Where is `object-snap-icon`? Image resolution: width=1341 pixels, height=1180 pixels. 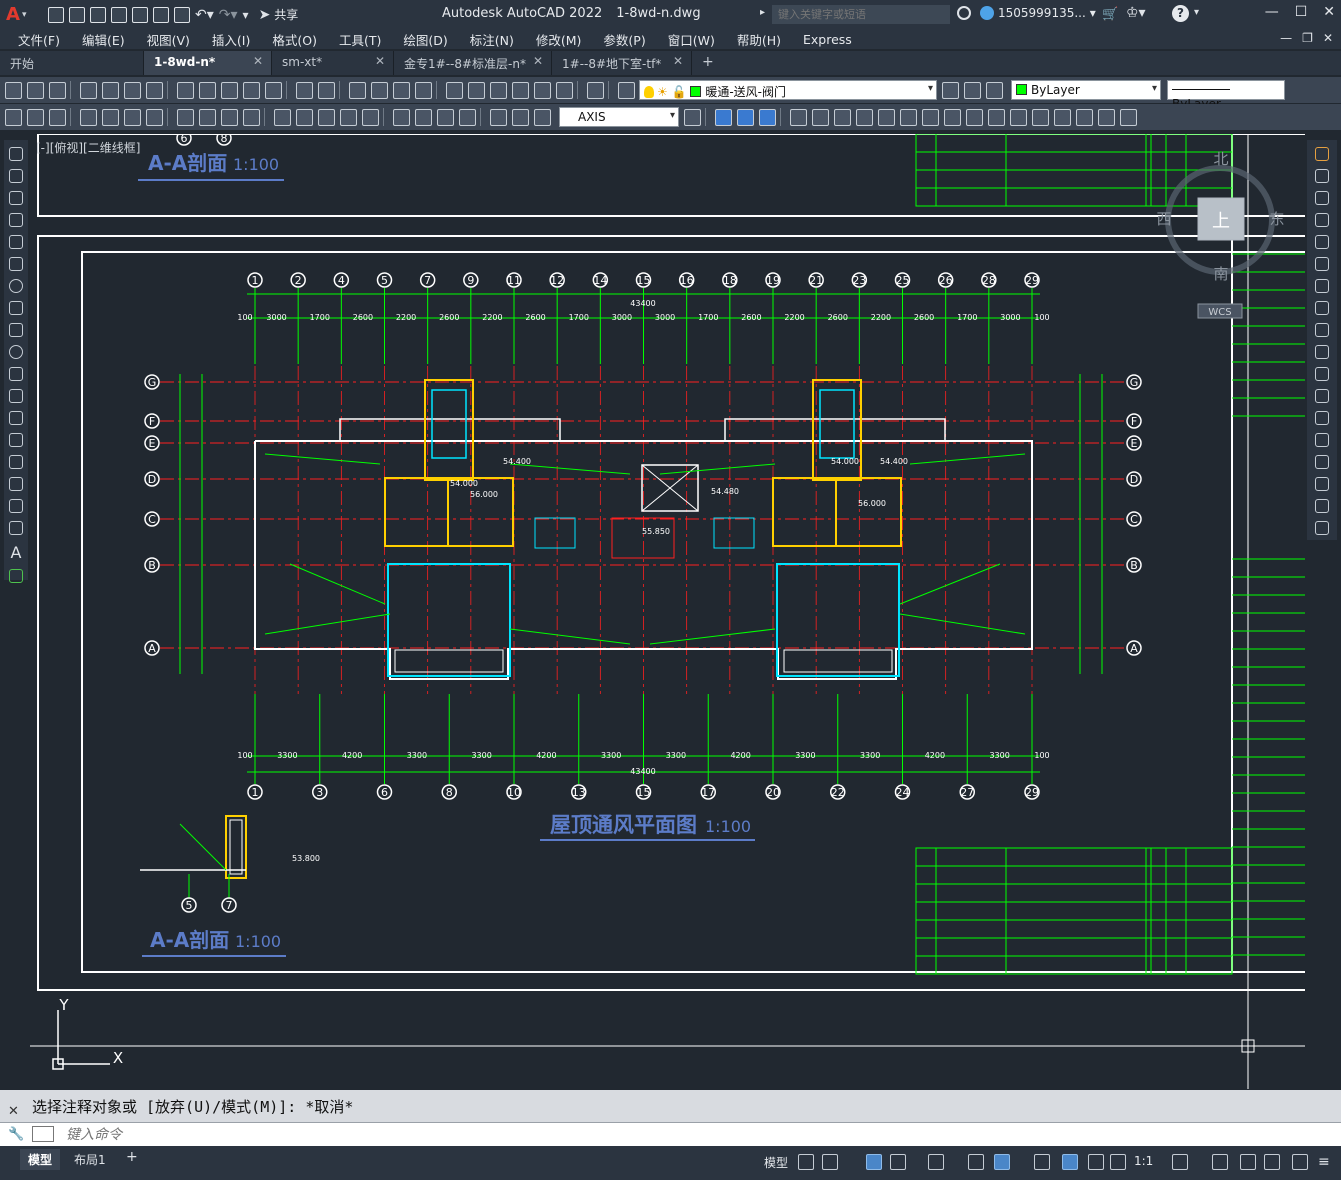
object-snap-icon is located at coordinates (1002, 1162).